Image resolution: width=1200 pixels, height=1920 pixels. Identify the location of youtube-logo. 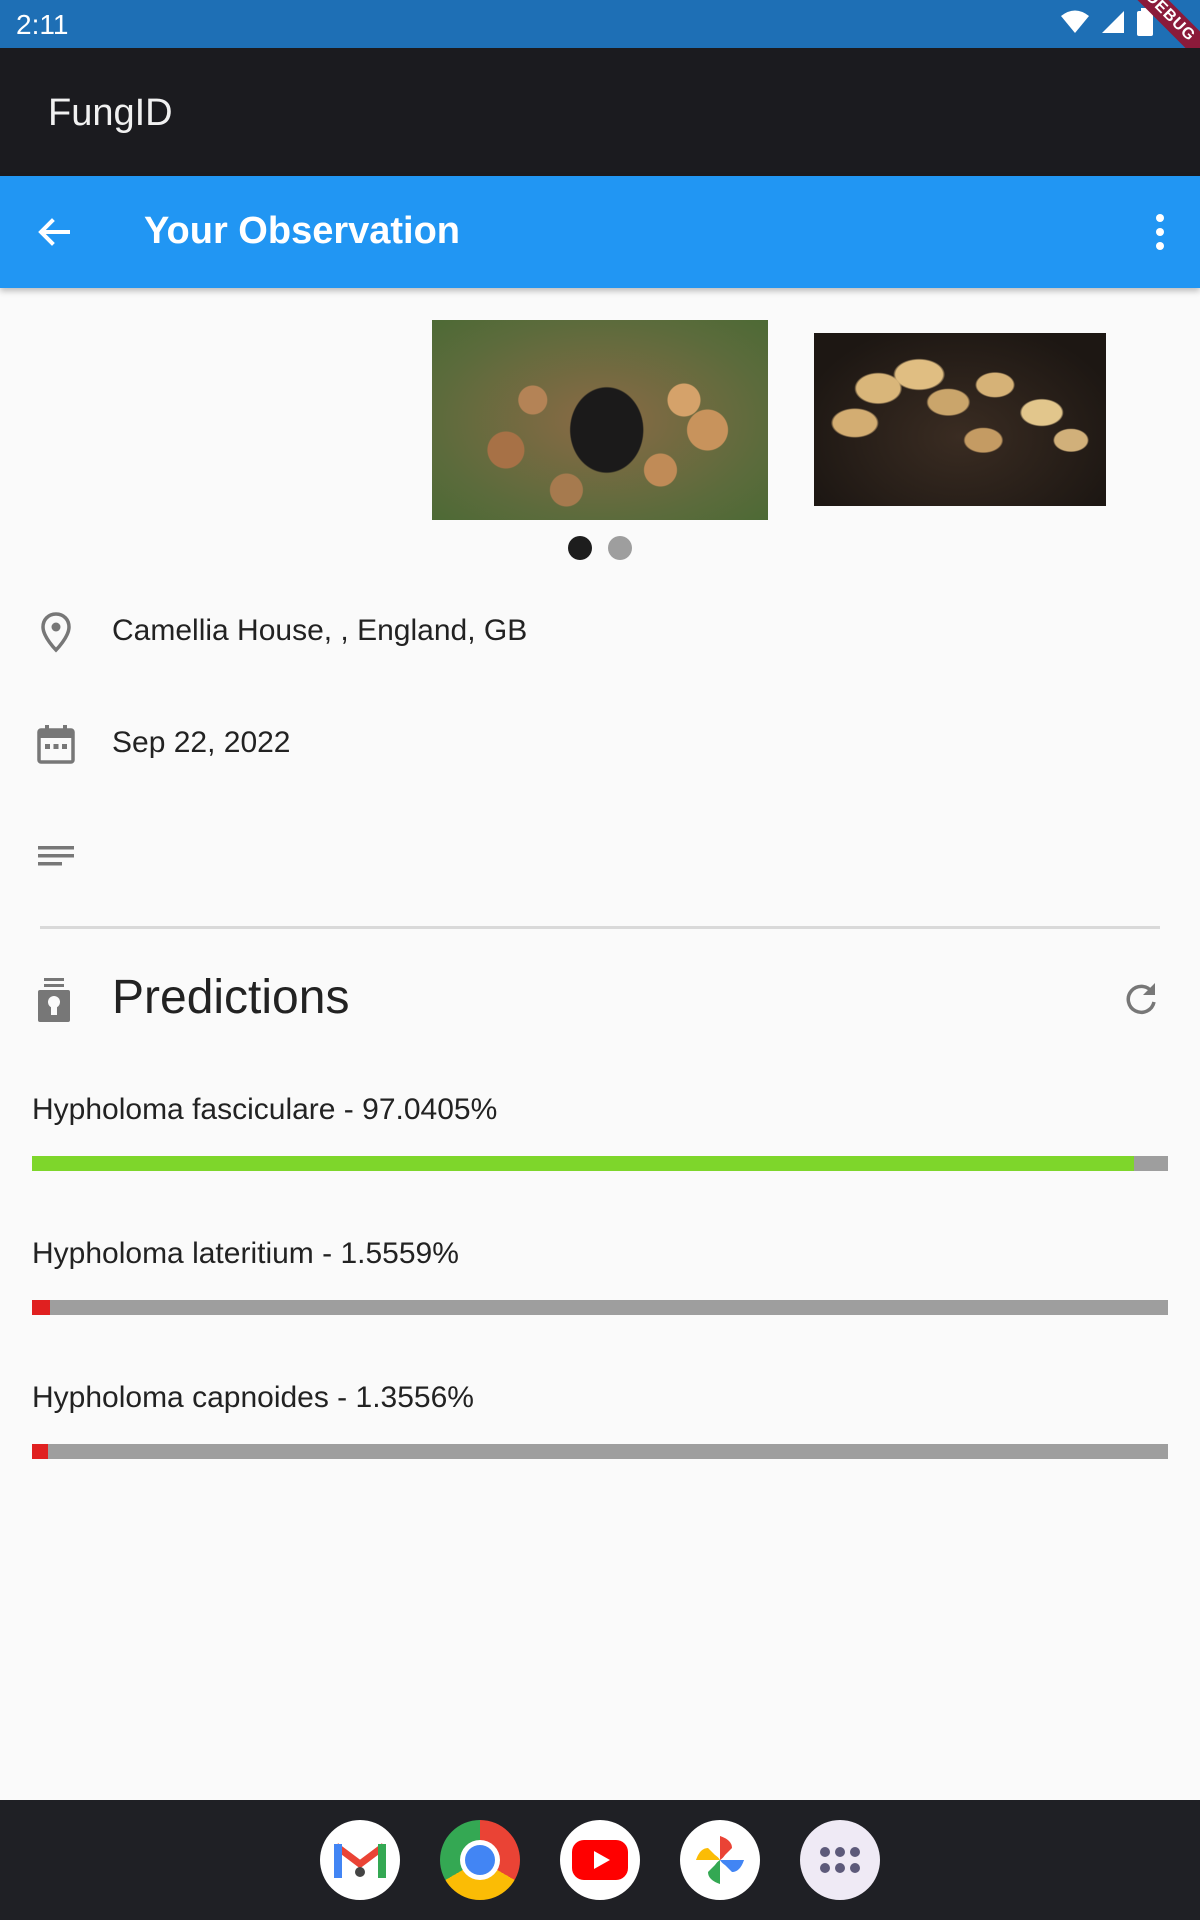
(600, 1860).